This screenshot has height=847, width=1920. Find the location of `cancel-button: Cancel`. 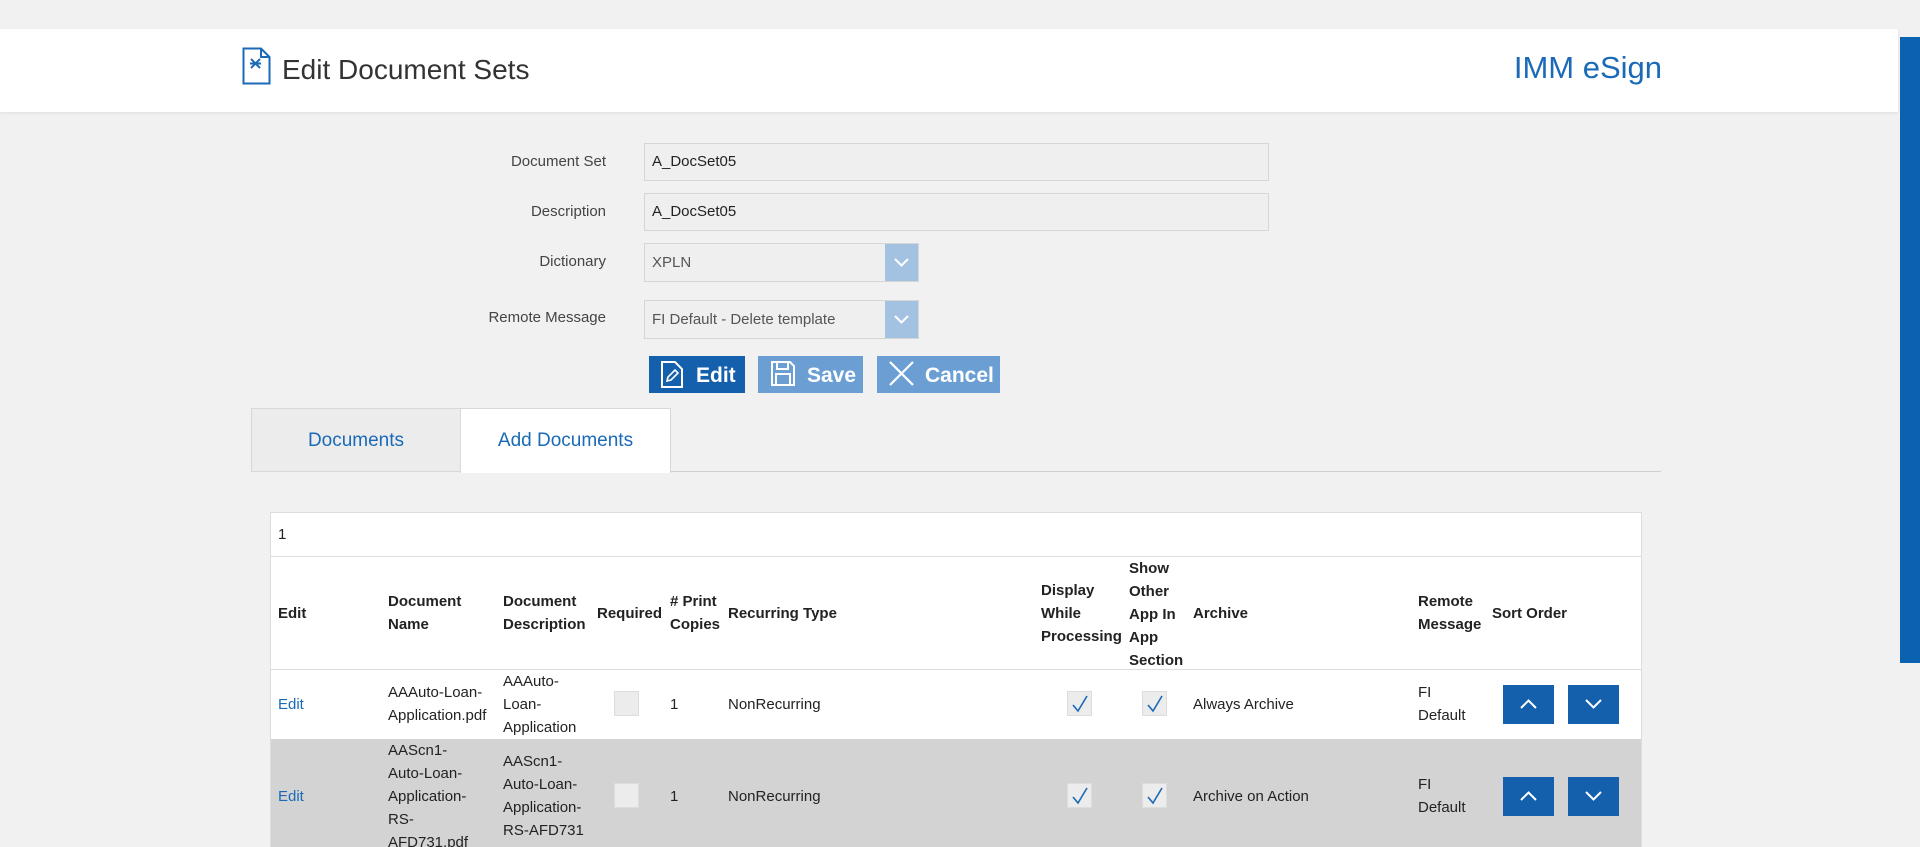

cancel-button: Cancel is located at coordinates (938, 374).